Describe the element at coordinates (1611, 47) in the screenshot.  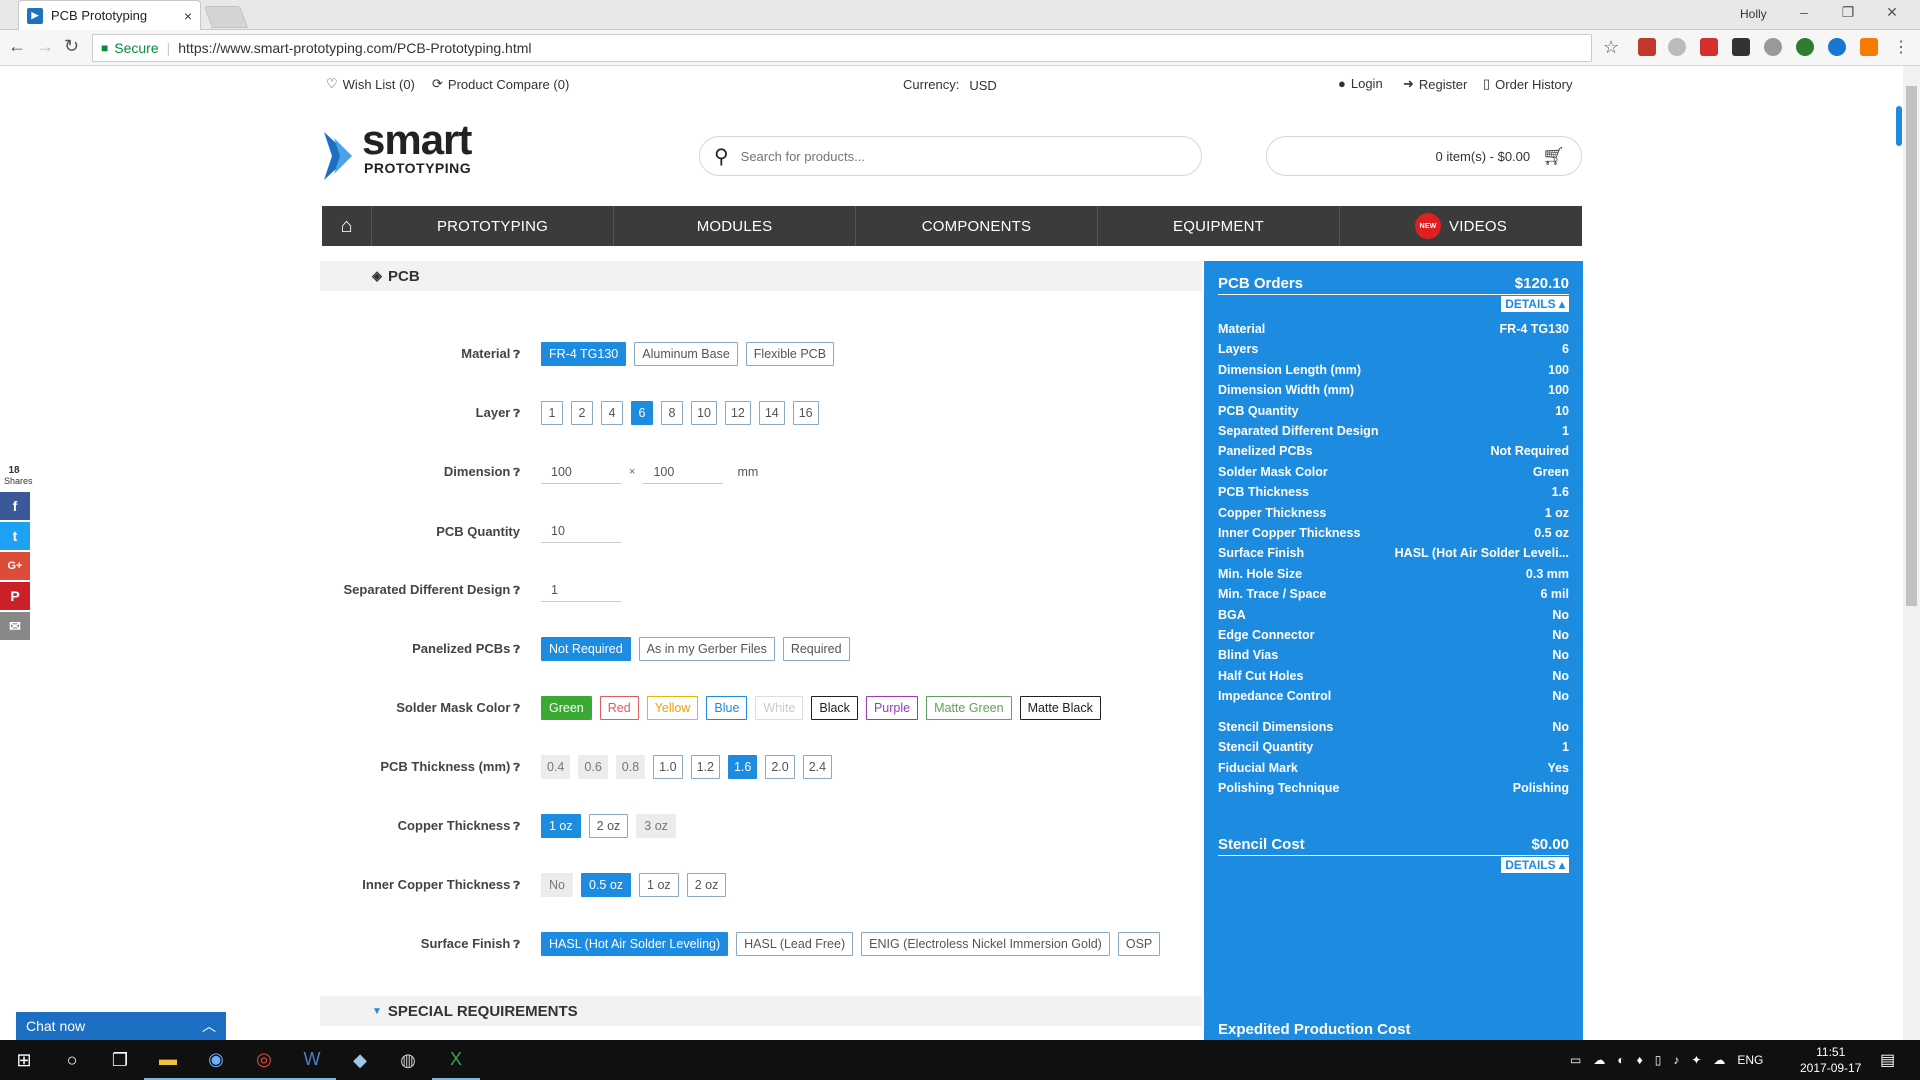
I see `bookmark-star-icon: ☆` at that location.